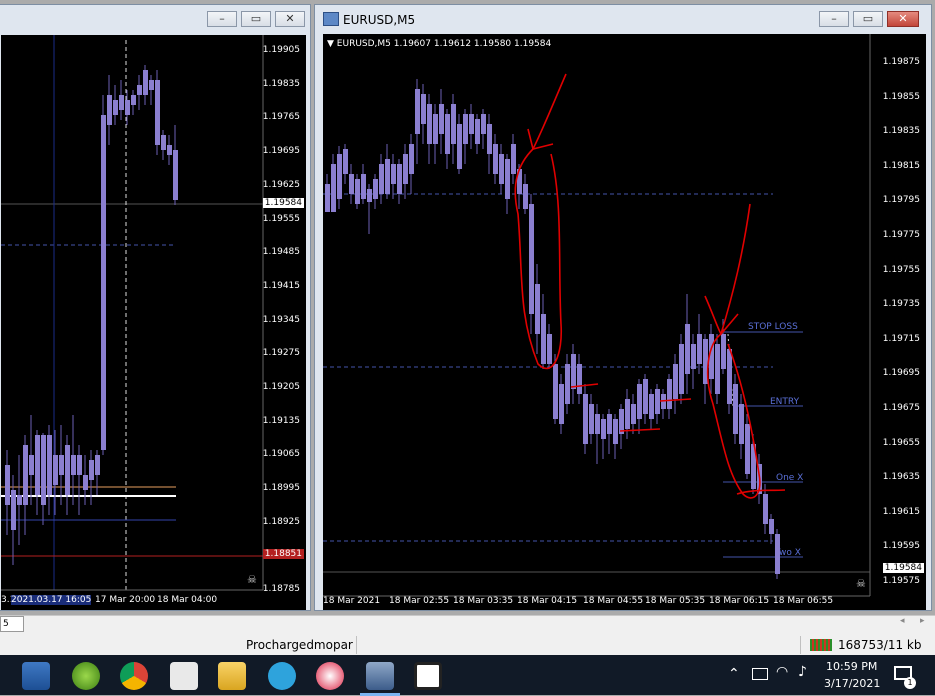  Describe the element at coordinates (901, 165) in the screenshot. I see `price-tick-label: 1.19815` at that location.